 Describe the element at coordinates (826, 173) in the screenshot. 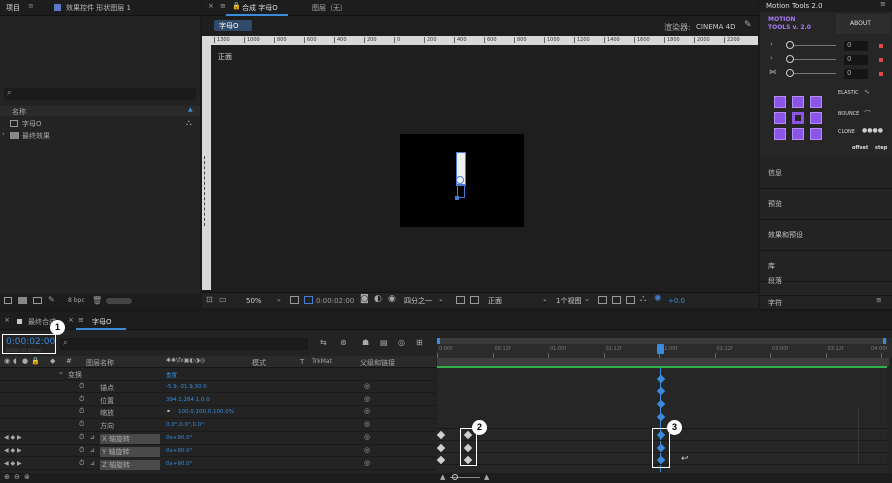

I see `info-panel-item: 信息` at that location.